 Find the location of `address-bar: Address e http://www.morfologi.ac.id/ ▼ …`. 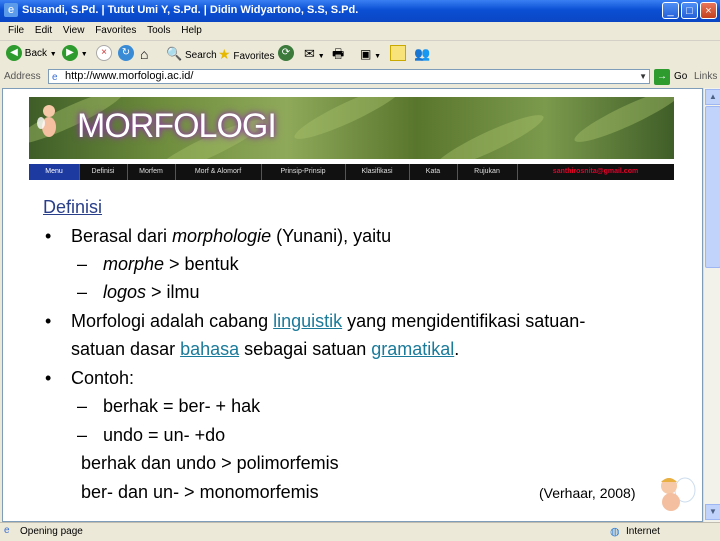

address-bar: Address e http://www.morfologi.ac.id/ ▼ … is located at coordinates (360, 77).